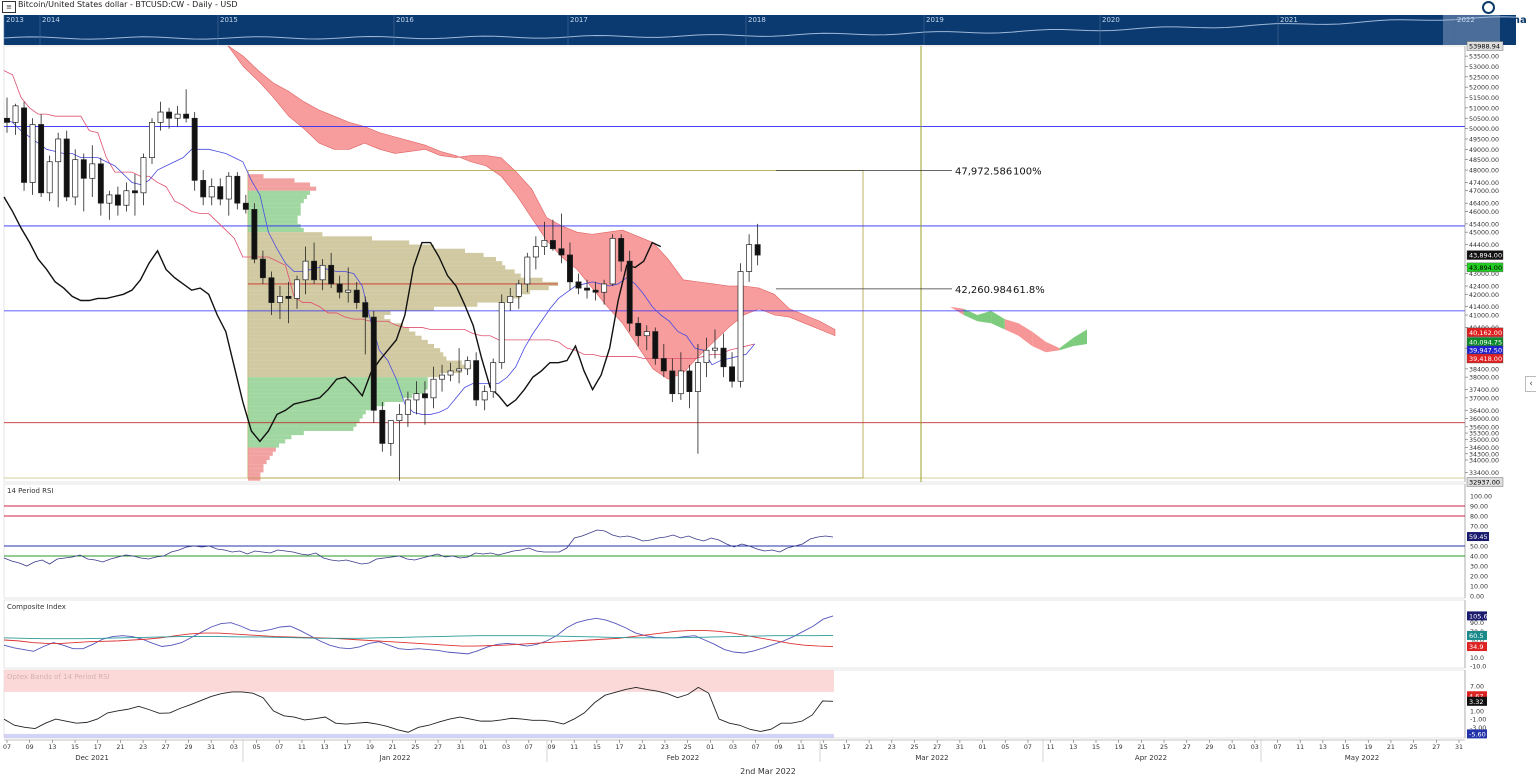  I want to click on composite-value-label: 34.9, so click(1476, 647).